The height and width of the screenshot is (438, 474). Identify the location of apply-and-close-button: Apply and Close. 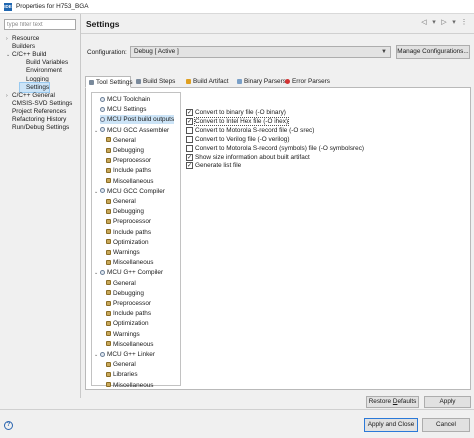
(391, 425).